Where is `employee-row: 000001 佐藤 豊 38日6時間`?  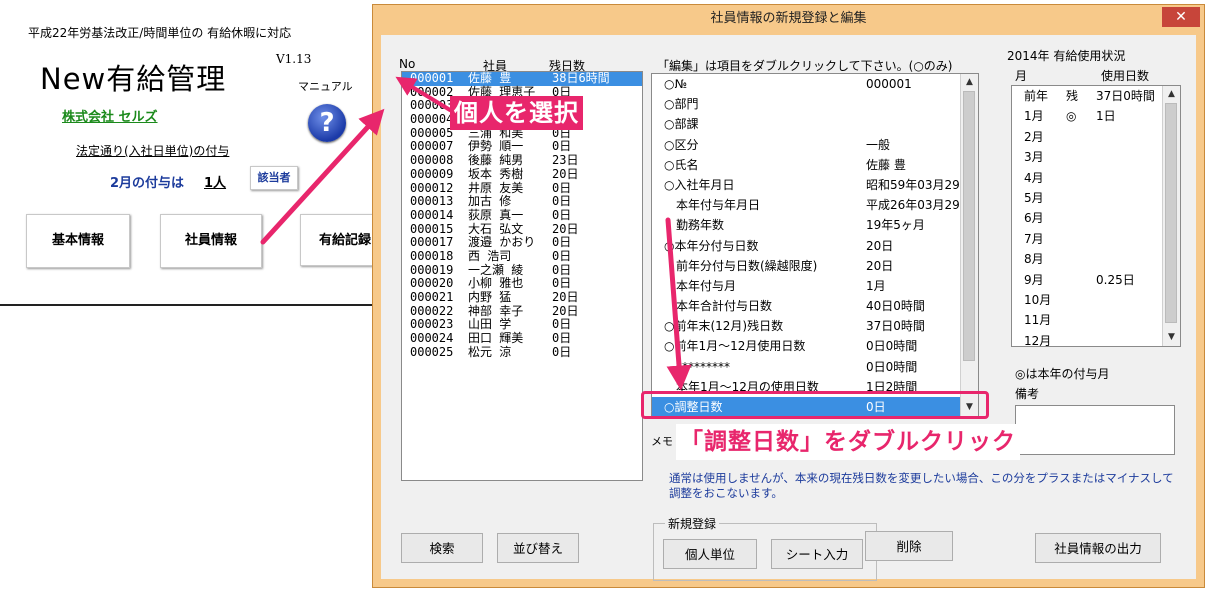 employee-row: 000001 佐藤 豊 38日6時間 is located at coordinates (522, 78).